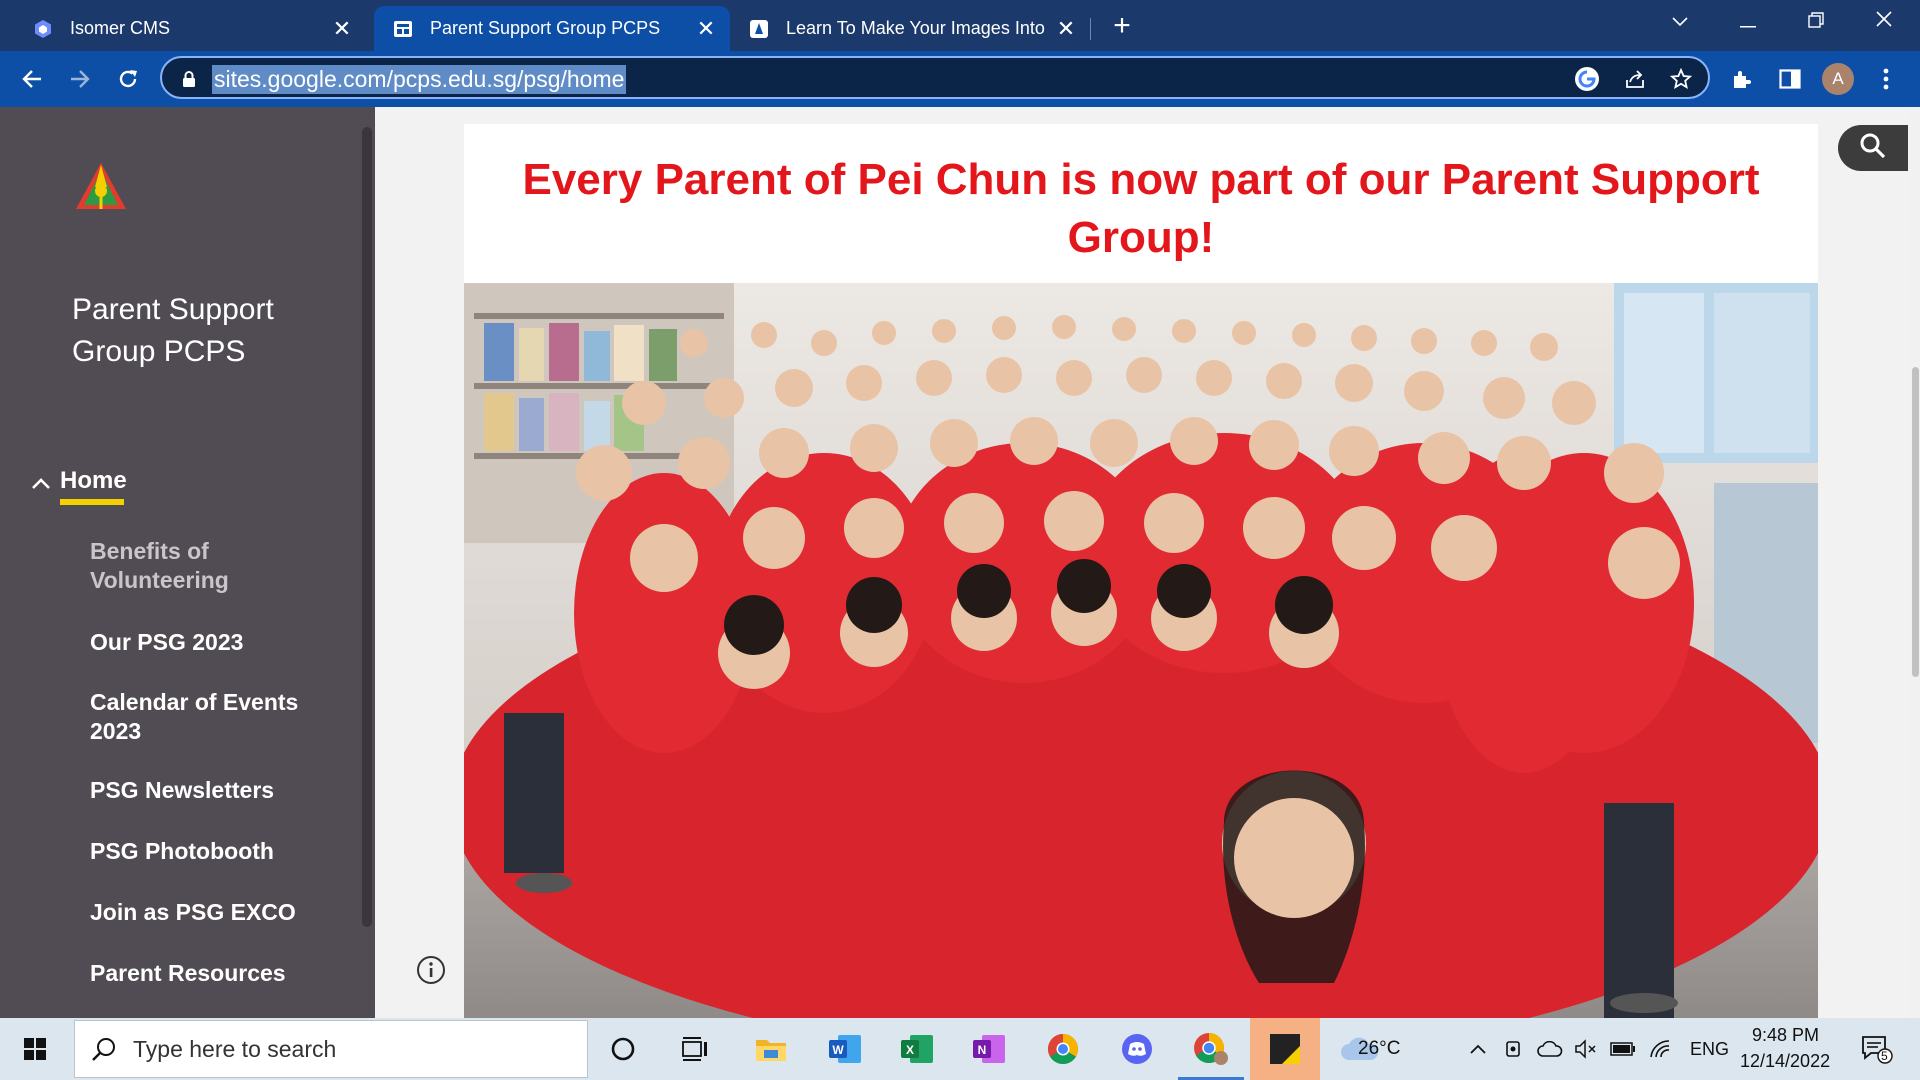 The height and width of the screenshot is (1080, 1920). I want to click on tab-search-chevron-icon, so click(1680, 22).